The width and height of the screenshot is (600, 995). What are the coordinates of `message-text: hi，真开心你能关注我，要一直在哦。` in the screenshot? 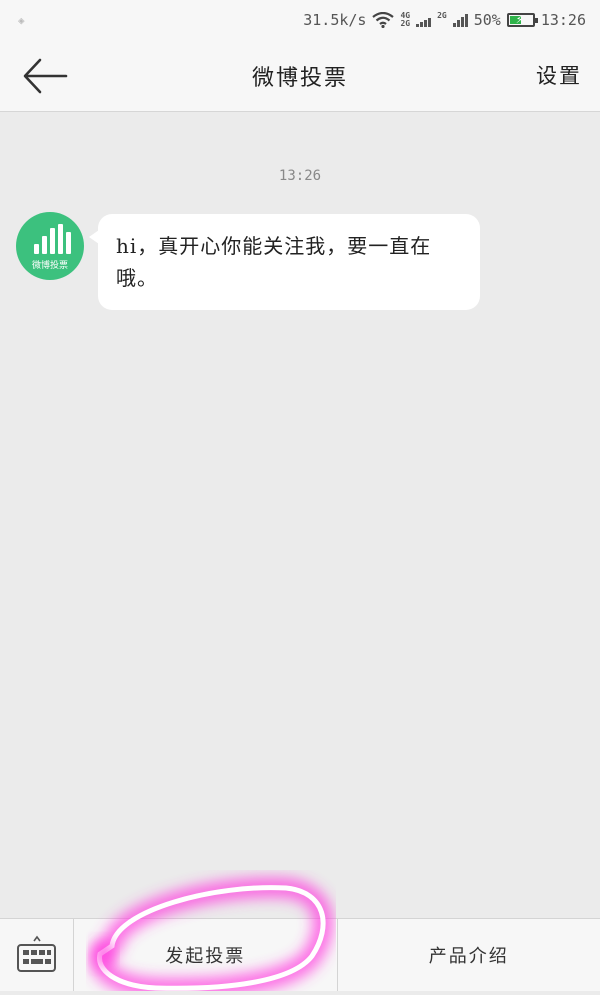 It's located at (273, 262).